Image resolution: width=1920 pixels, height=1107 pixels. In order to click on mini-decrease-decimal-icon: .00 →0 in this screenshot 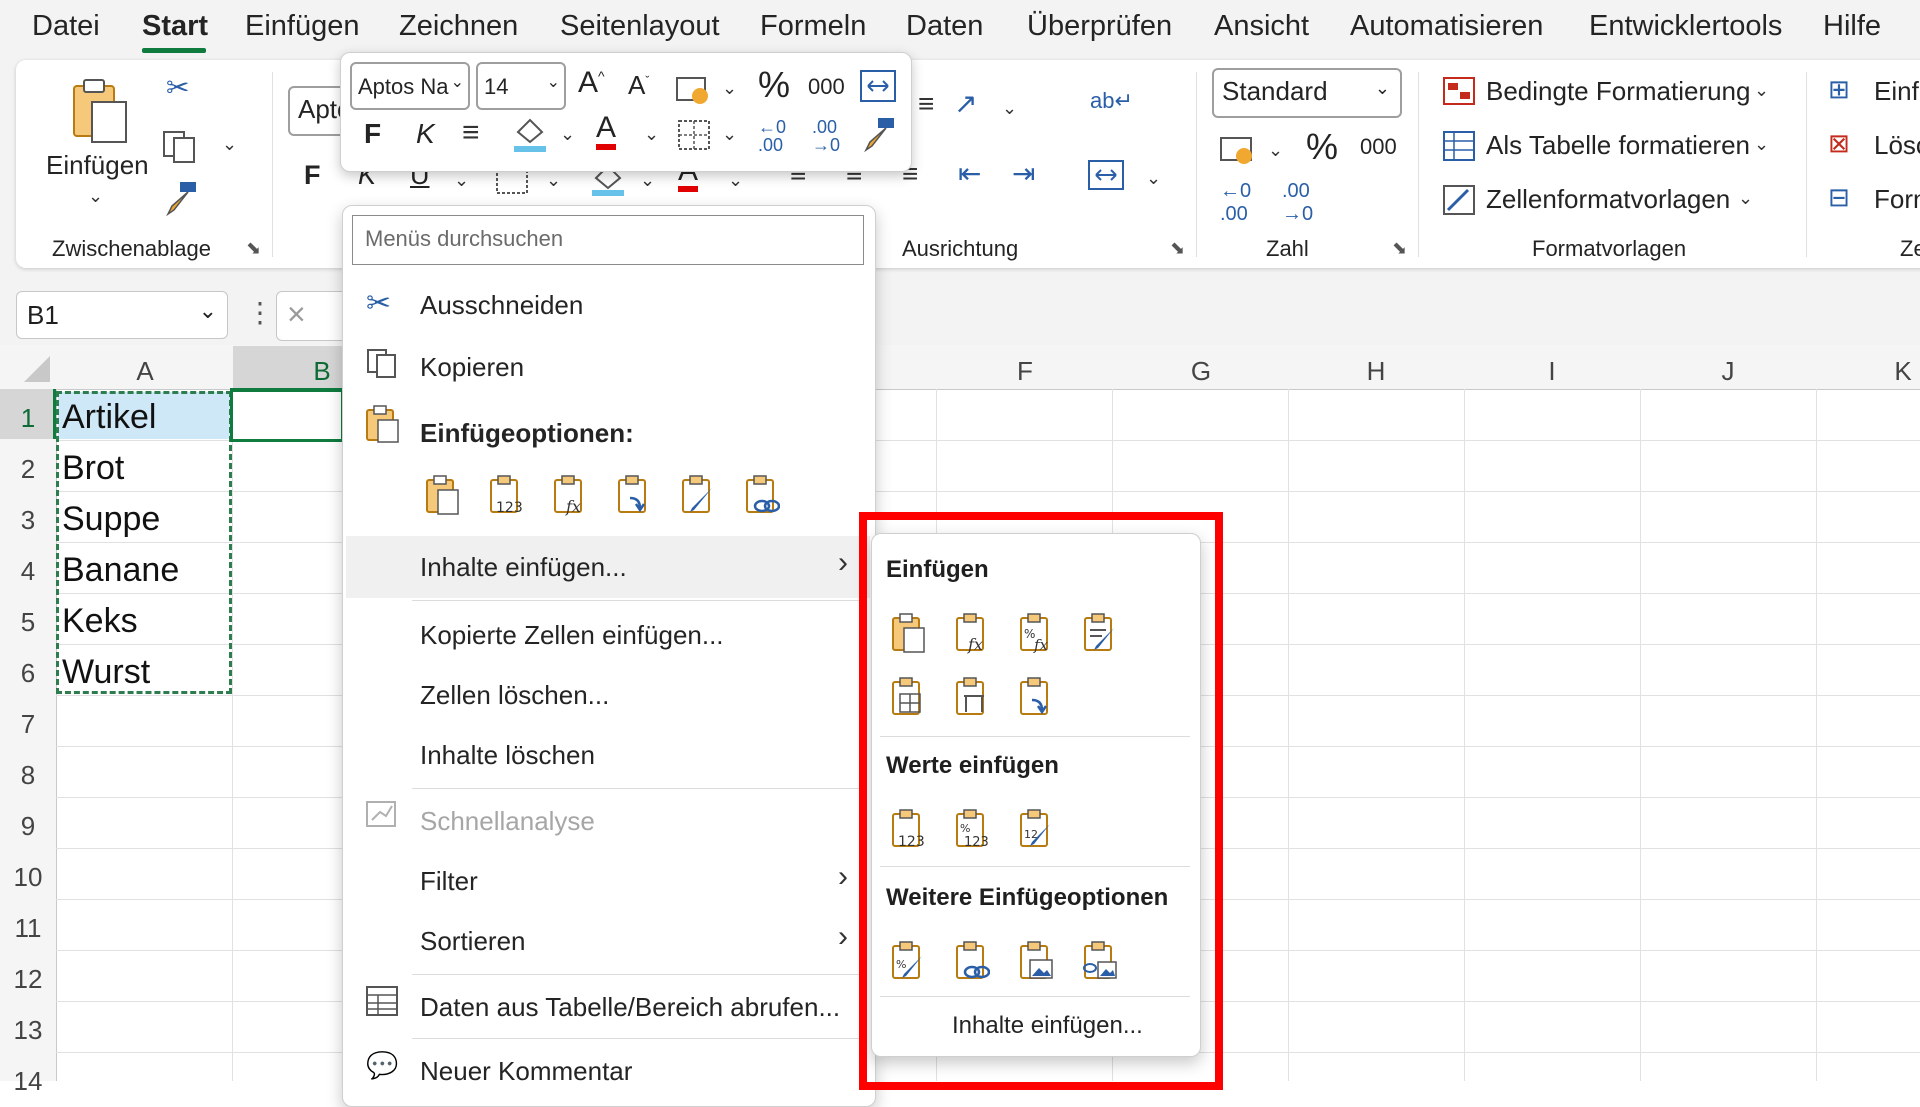, I will do `click(826, 136)`.